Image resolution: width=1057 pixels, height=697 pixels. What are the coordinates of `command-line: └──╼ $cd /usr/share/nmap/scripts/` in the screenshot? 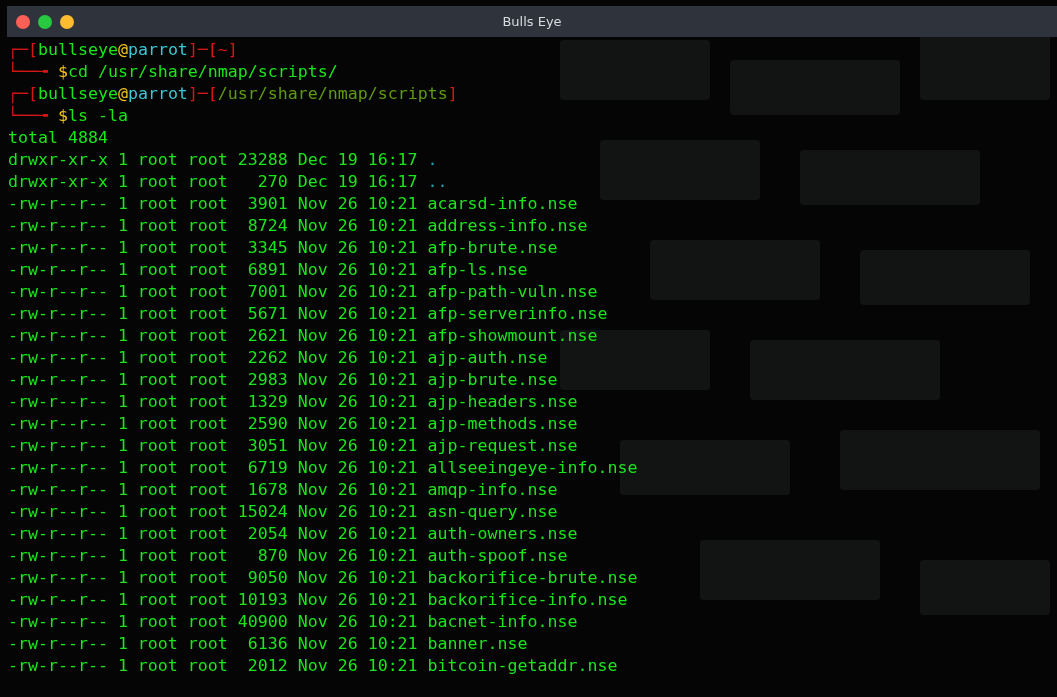 It's located at (173, 72).